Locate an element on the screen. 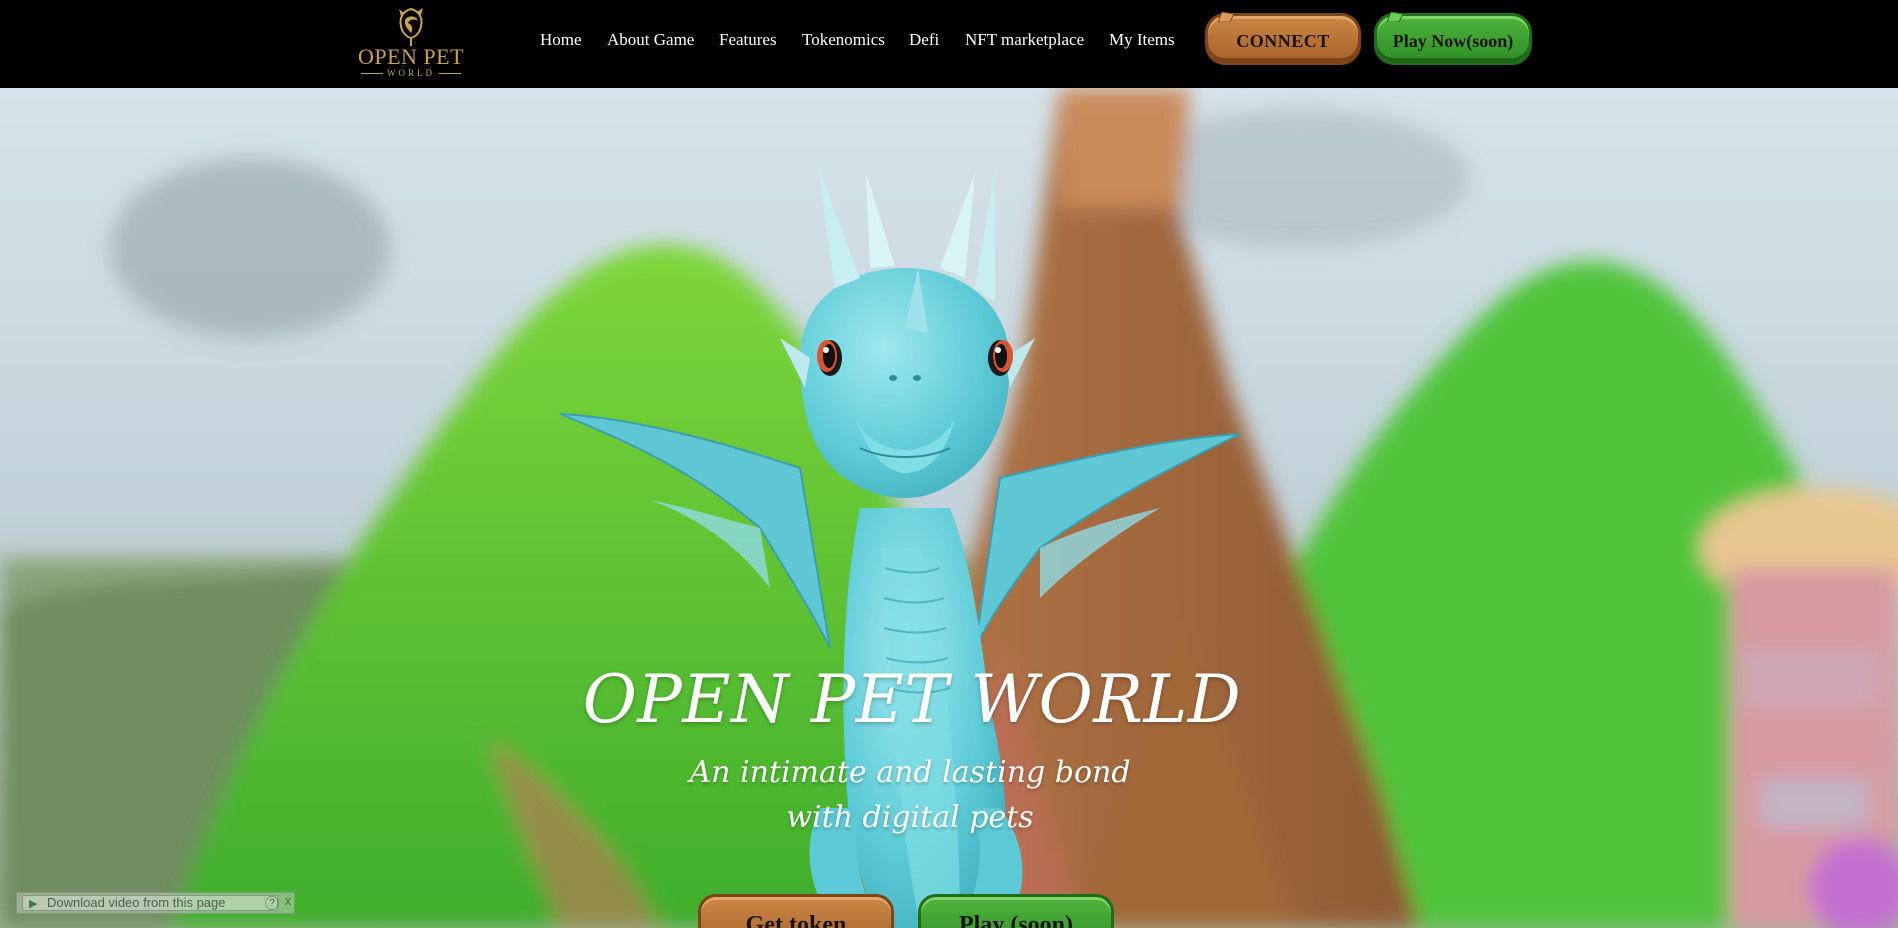  hero-title: OPEN PET WORLD is located at coordinates (912, 699).